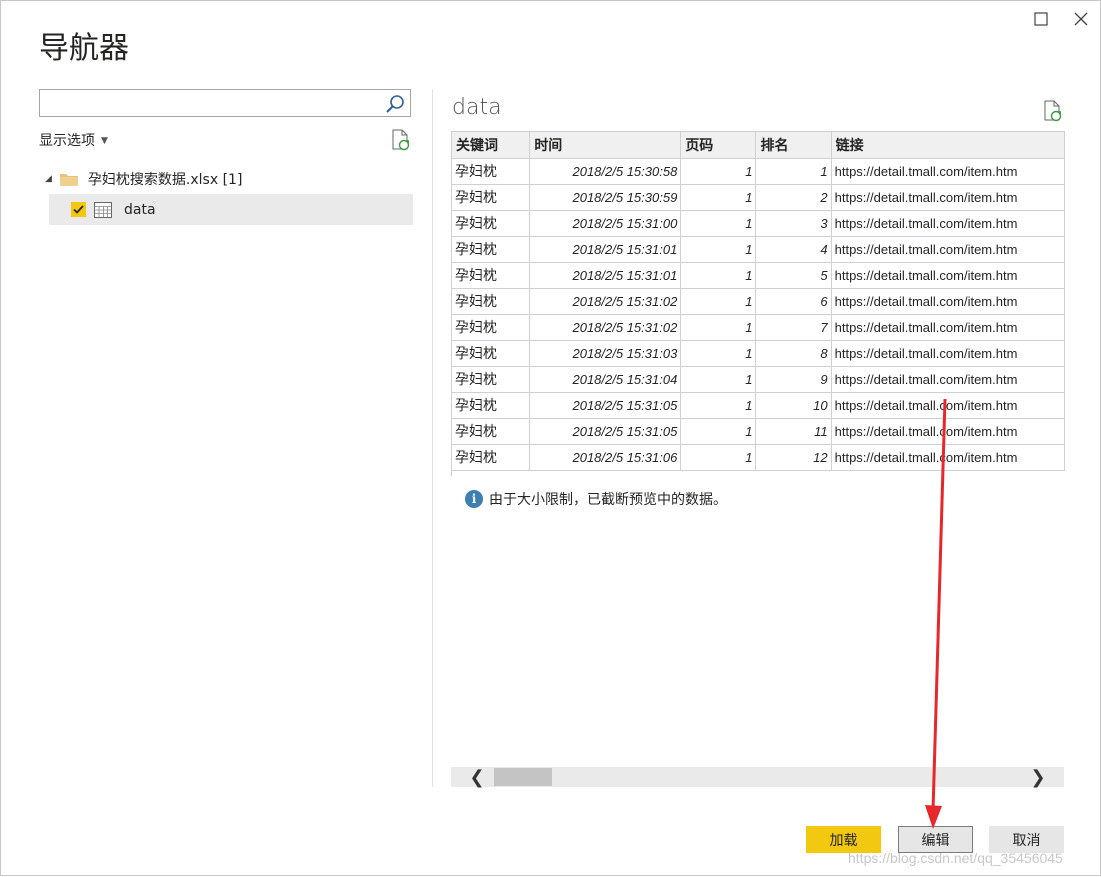  What do you see at coordinates (793, 249) in the screenshot?
I see `cell-rank: 4` at bounding box center [793, 249].